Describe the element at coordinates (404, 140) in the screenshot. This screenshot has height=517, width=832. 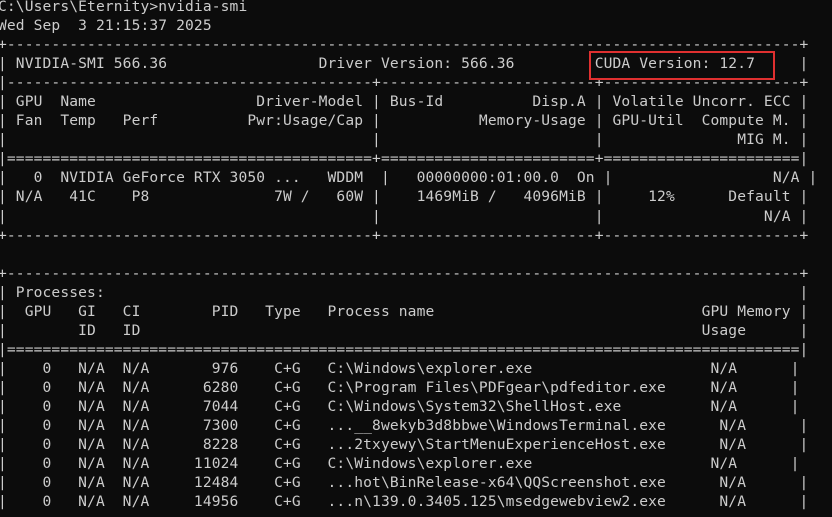
I see `gpu-header-line: | | | MIG M. |` at that location.